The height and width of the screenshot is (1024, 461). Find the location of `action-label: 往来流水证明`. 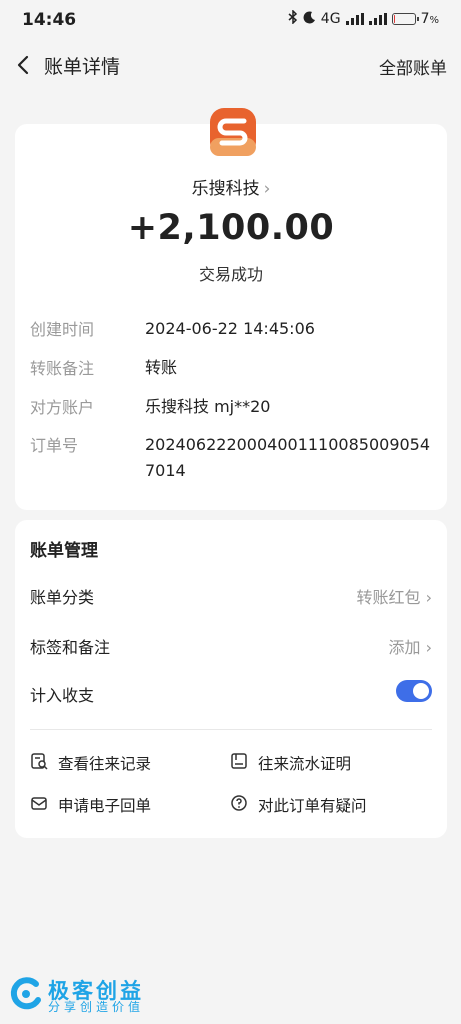

action-label: 往来流水证明 is located at coordinates (305, 764).